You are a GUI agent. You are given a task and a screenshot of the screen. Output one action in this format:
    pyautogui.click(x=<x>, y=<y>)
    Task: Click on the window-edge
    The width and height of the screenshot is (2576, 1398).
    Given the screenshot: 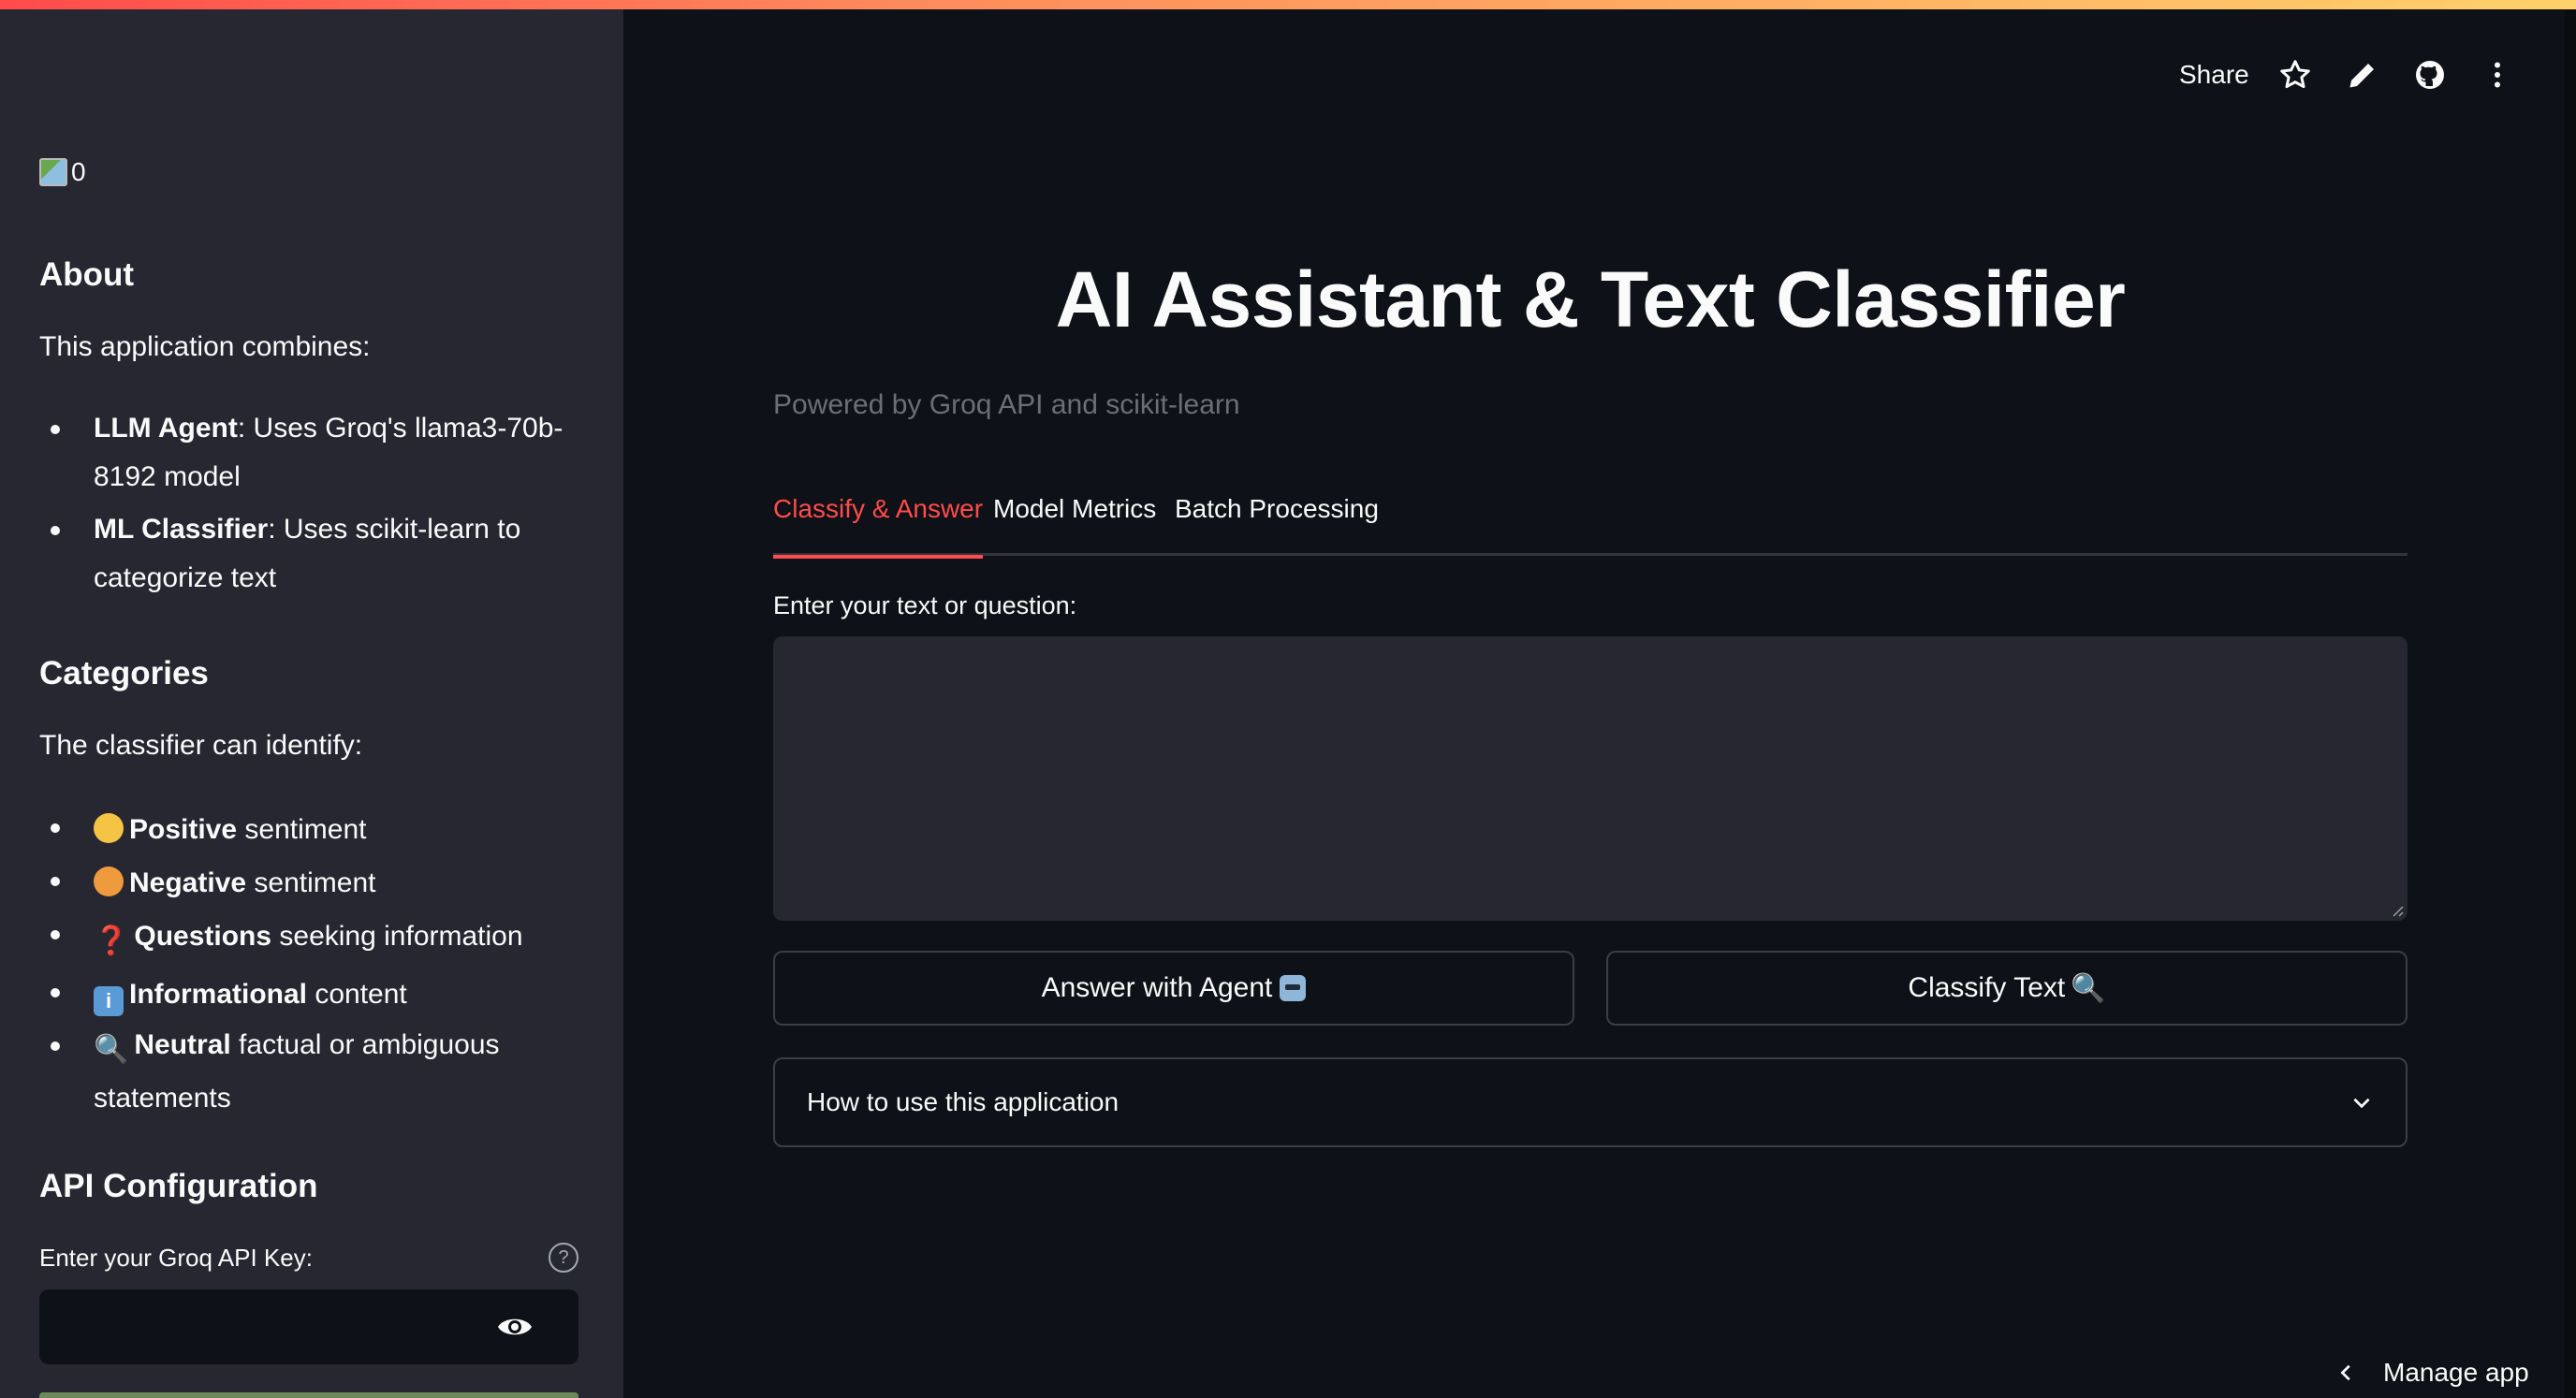 What is the action you would take?
    pyautogui.click(x=2570, y=699)
    